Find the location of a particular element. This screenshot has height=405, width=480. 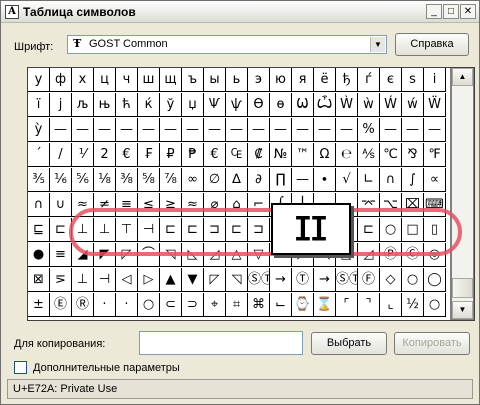

char-cell: ◇ is located at coordinates (391, 280).